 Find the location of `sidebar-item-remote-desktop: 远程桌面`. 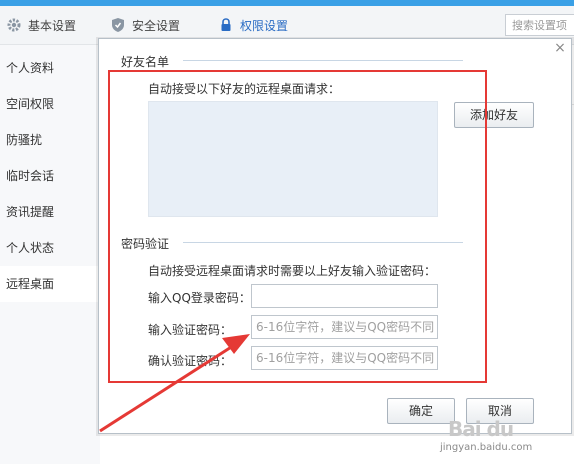

sidebar-item-remote-desktop: 远程桌面 is located at coordinates (50, 284).